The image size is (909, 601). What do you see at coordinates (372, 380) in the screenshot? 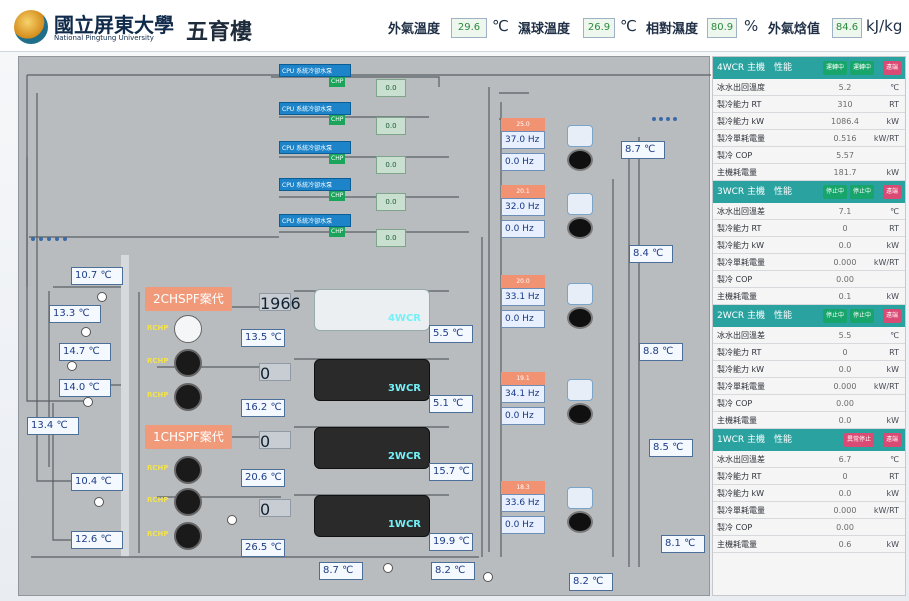
I see `chiller-3wcr: 3WCR` at bounding box center [372, 380].